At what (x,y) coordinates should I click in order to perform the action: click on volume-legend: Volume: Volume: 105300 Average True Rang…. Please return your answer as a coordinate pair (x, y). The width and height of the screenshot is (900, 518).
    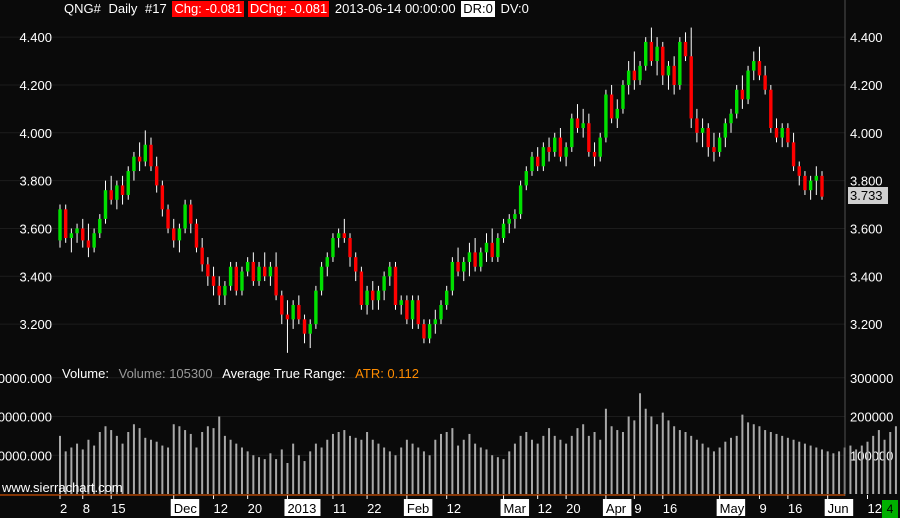
    Looking at the image, I should click on (240, 373).